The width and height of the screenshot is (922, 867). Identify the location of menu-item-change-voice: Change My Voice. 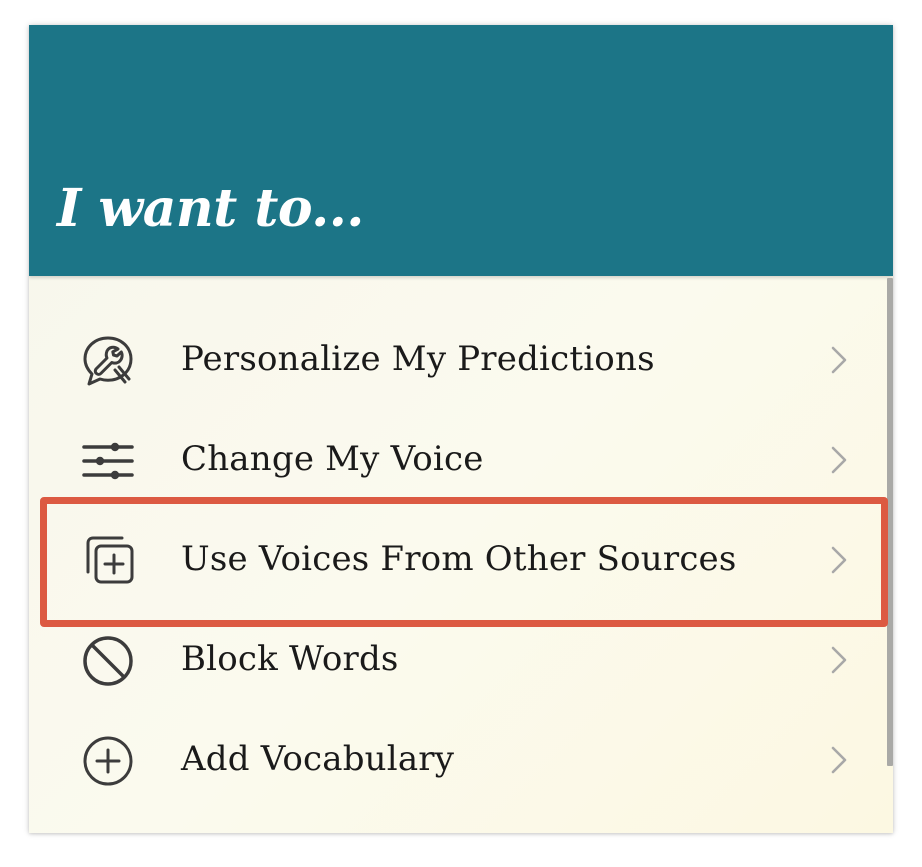
(454, 460).